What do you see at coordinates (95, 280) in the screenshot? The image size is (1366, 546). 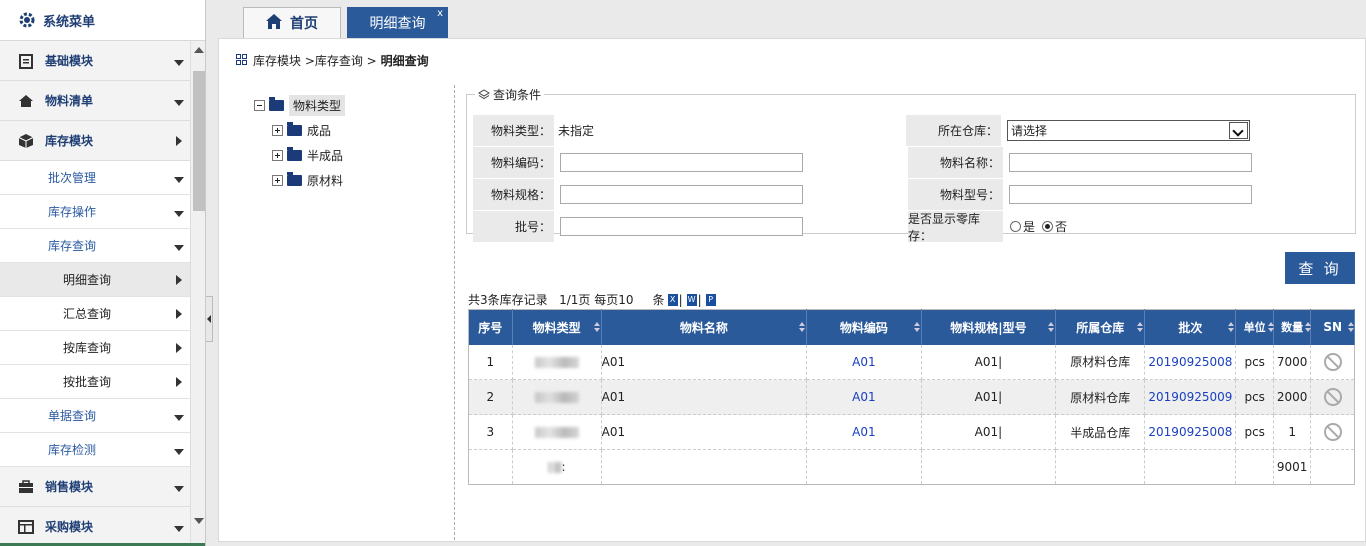 I see `sidebar-subsubitem-detail: 明细查询` at bounding box center [95, 280].